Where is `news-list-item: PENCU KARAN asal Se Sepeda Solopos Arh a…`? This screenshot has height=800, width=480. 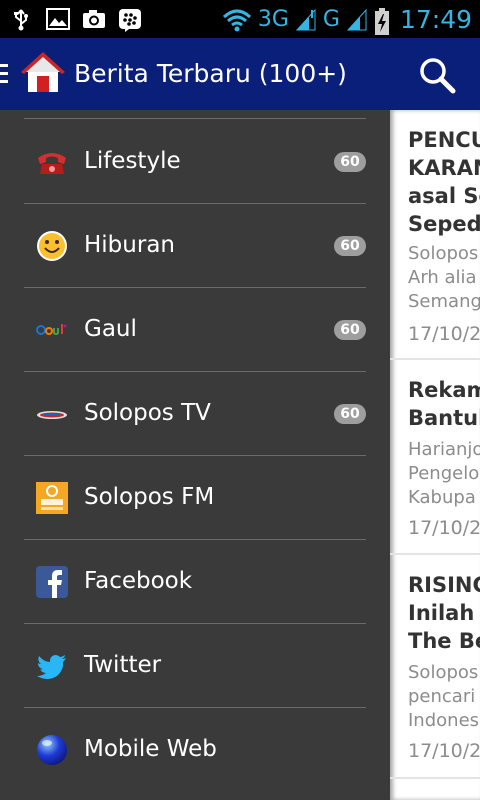
news-list-item: PENCU KARAN asal Se Sepeda Solopos Arh a… is located at coordinates (435, 235).